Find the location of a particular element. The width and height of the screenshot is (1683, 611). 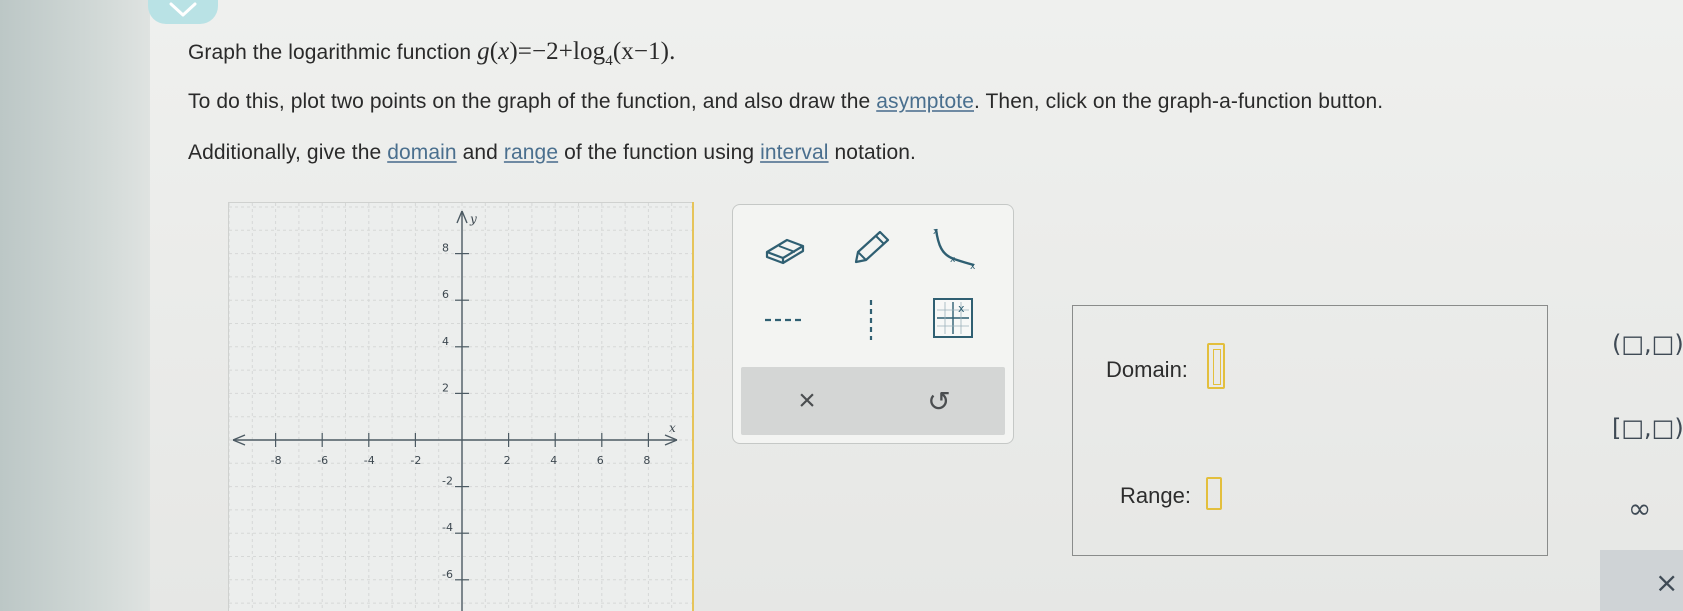

collapse-toggle is located at coordinates (183, 12).